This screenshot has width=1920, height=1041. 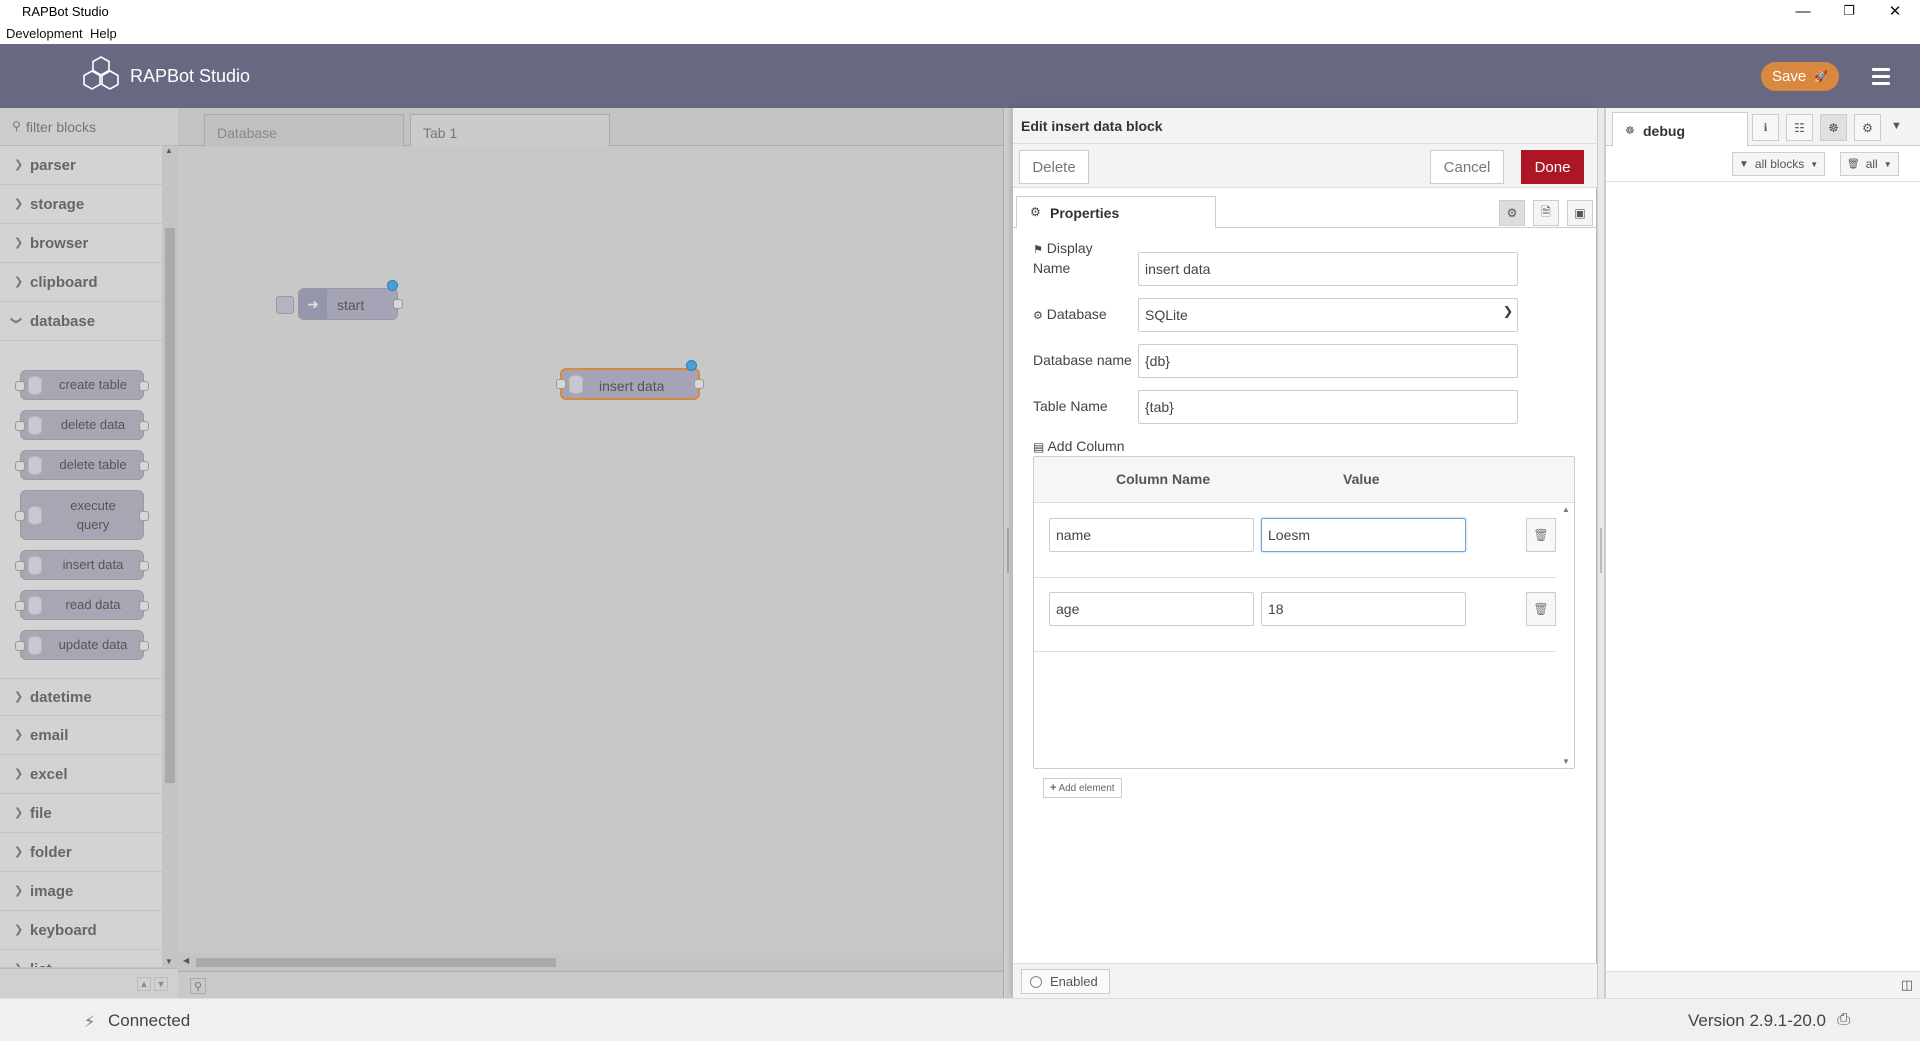 What do you see at coordinates (285, 305) in the screenshot?
I see `inject-button` at bounding box center [285, 305].